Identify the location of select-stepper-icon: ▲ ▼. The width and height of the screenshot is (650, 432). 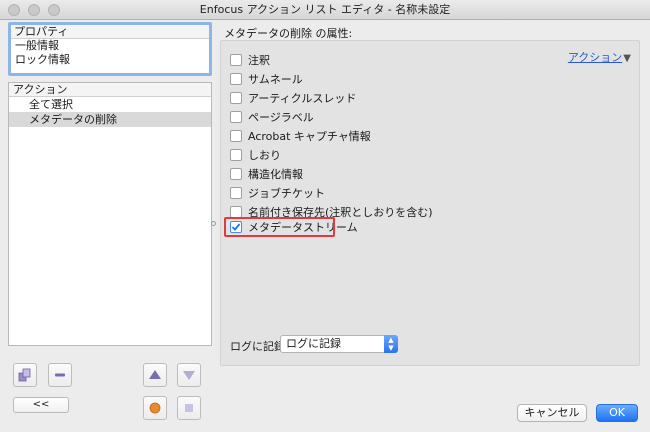
(391, 344).